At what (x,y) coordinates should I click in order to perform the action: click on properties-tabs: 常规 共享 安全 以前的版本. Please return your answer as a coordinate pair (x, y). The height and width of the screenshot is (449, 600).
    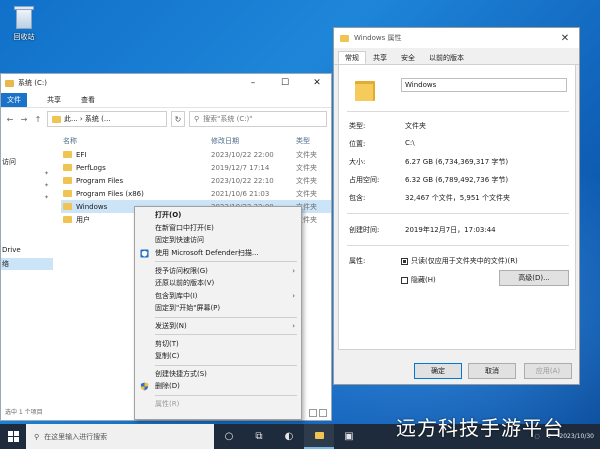
    Looking at the image, I should click on (456, 58).